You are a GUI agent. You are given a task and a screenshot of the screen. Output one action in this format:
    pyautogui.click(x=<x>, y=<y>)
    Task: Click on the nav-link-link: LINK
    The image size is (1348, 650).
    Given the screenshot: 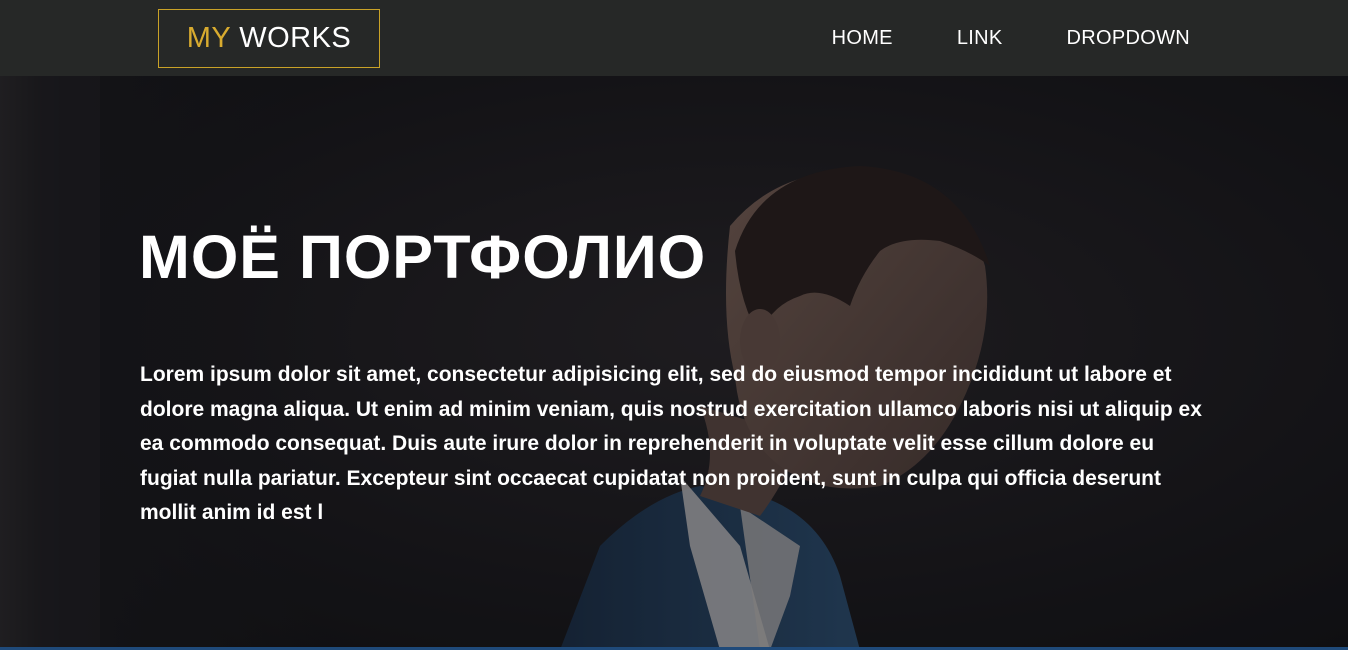 What is the action you would take?
    pyautogui.click(x=980, y=38)
    